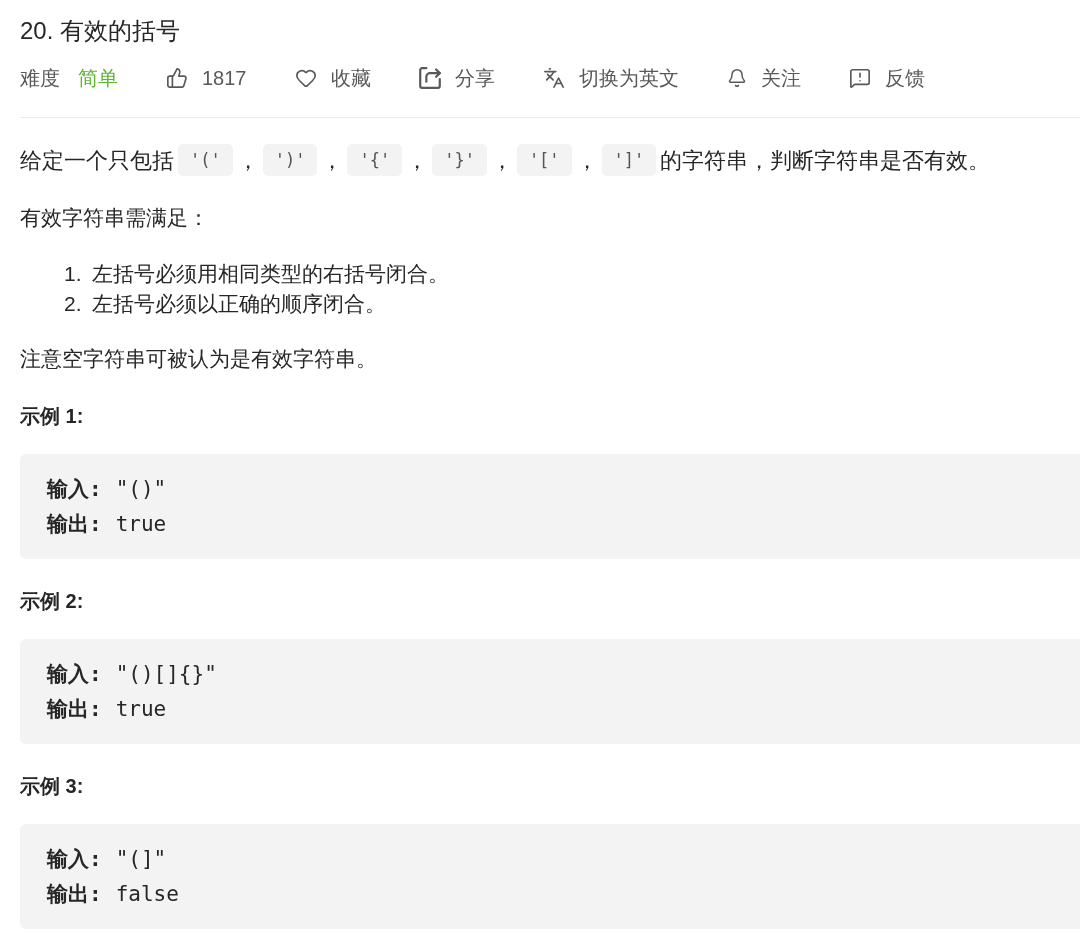  Describe the element at coordinates (375, 160) in the screenshot. I see `inline-code: '{'` at that location.